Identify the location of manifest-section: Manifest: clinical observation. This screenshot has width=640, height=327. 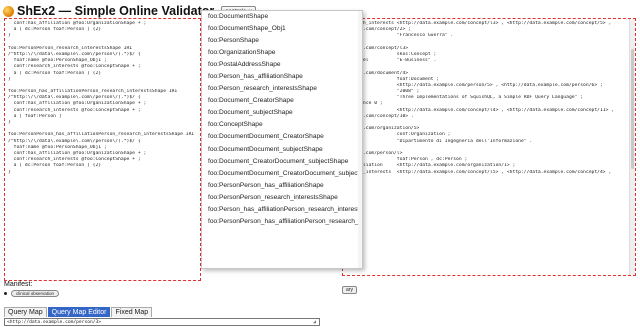
(32, 289).